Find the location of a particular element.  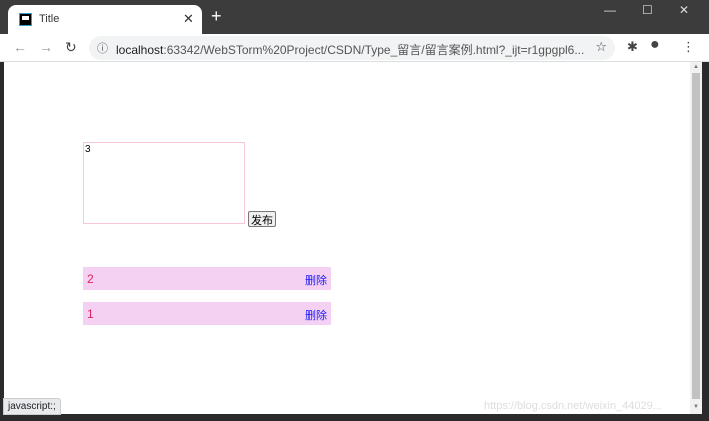

bookmark-star-icon: ☆ is located at coordinates (601, 47).